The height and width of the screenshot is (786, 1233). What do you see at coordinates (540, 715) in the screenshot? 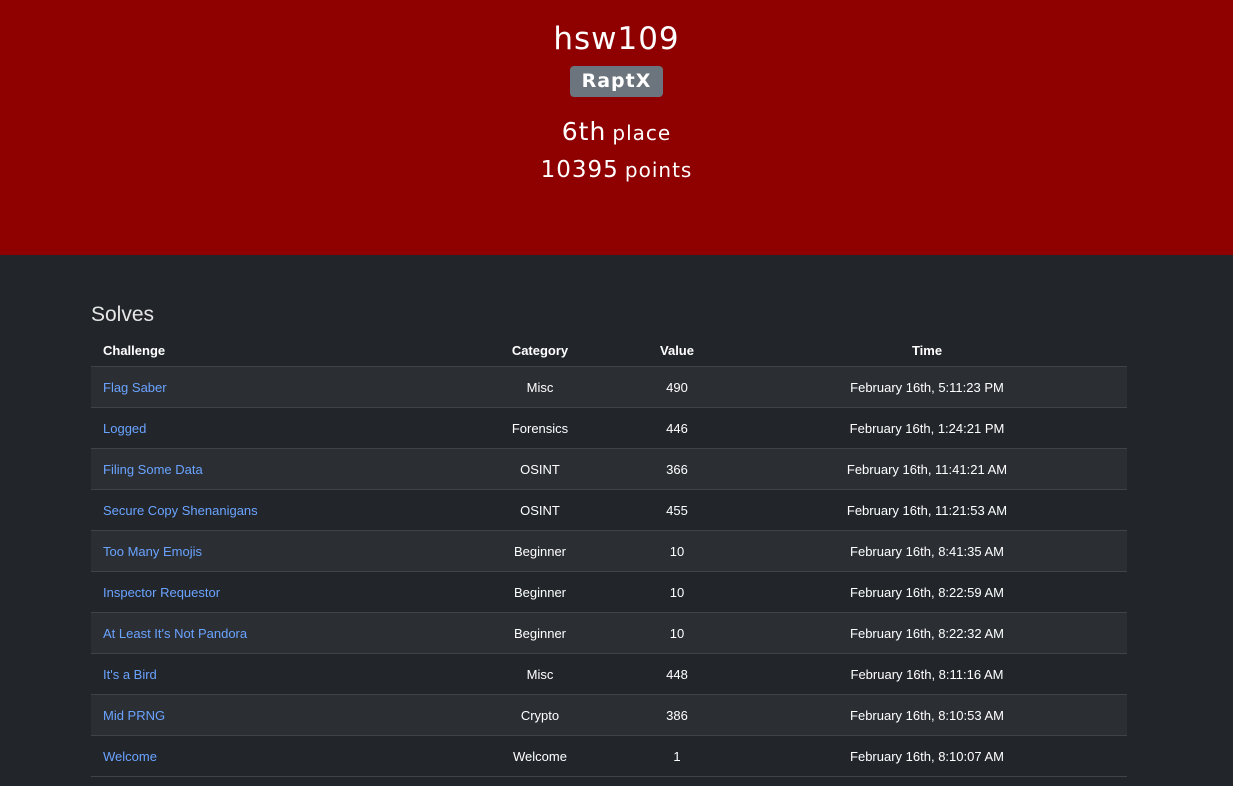
I see `cell-category: Crypto` at bounding box center [540, 715].